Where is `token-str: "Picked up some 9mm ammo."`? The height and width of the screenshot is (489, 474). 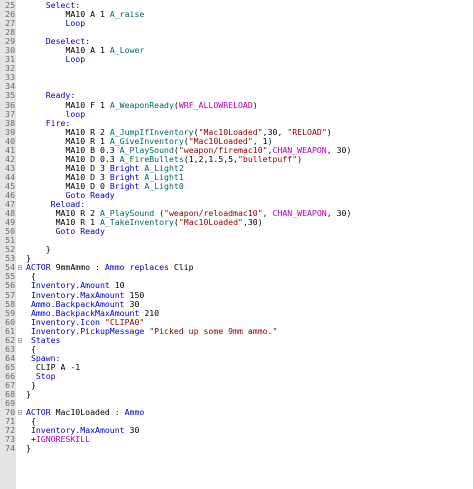
token-str: "Picked up some 9mm ammo." is located at coordinates (213, 330).